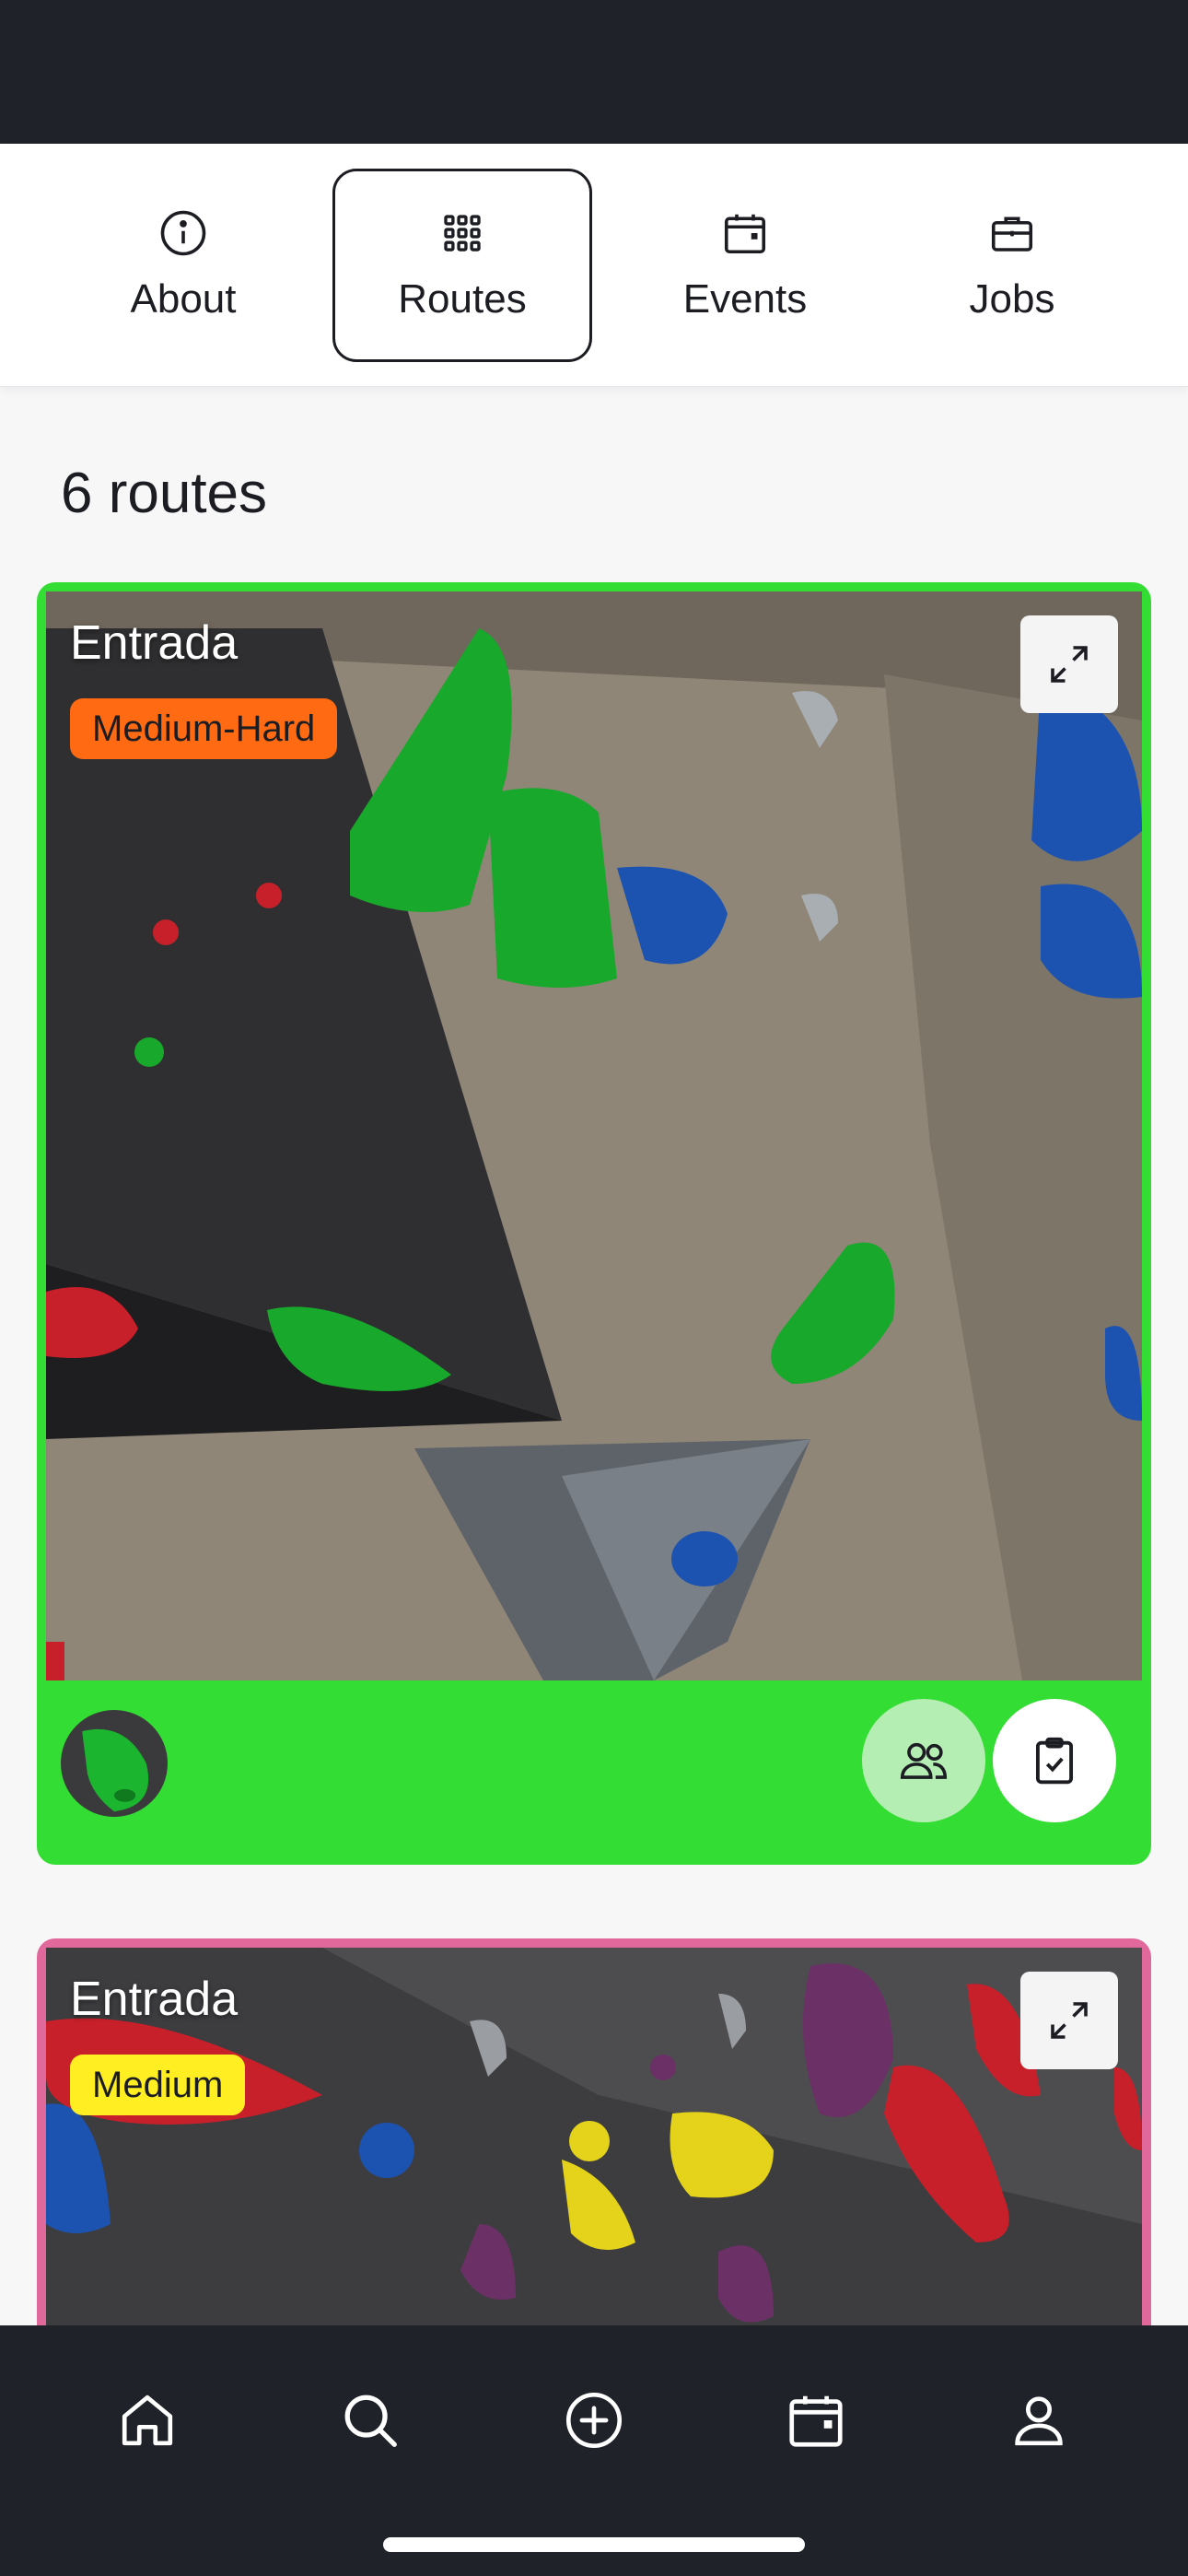 The image size is (1188, 2576). Describe the element at coordinates (204, 728) in the screenshot. I see `difficulty-badge: Medium-Hard` at that location.